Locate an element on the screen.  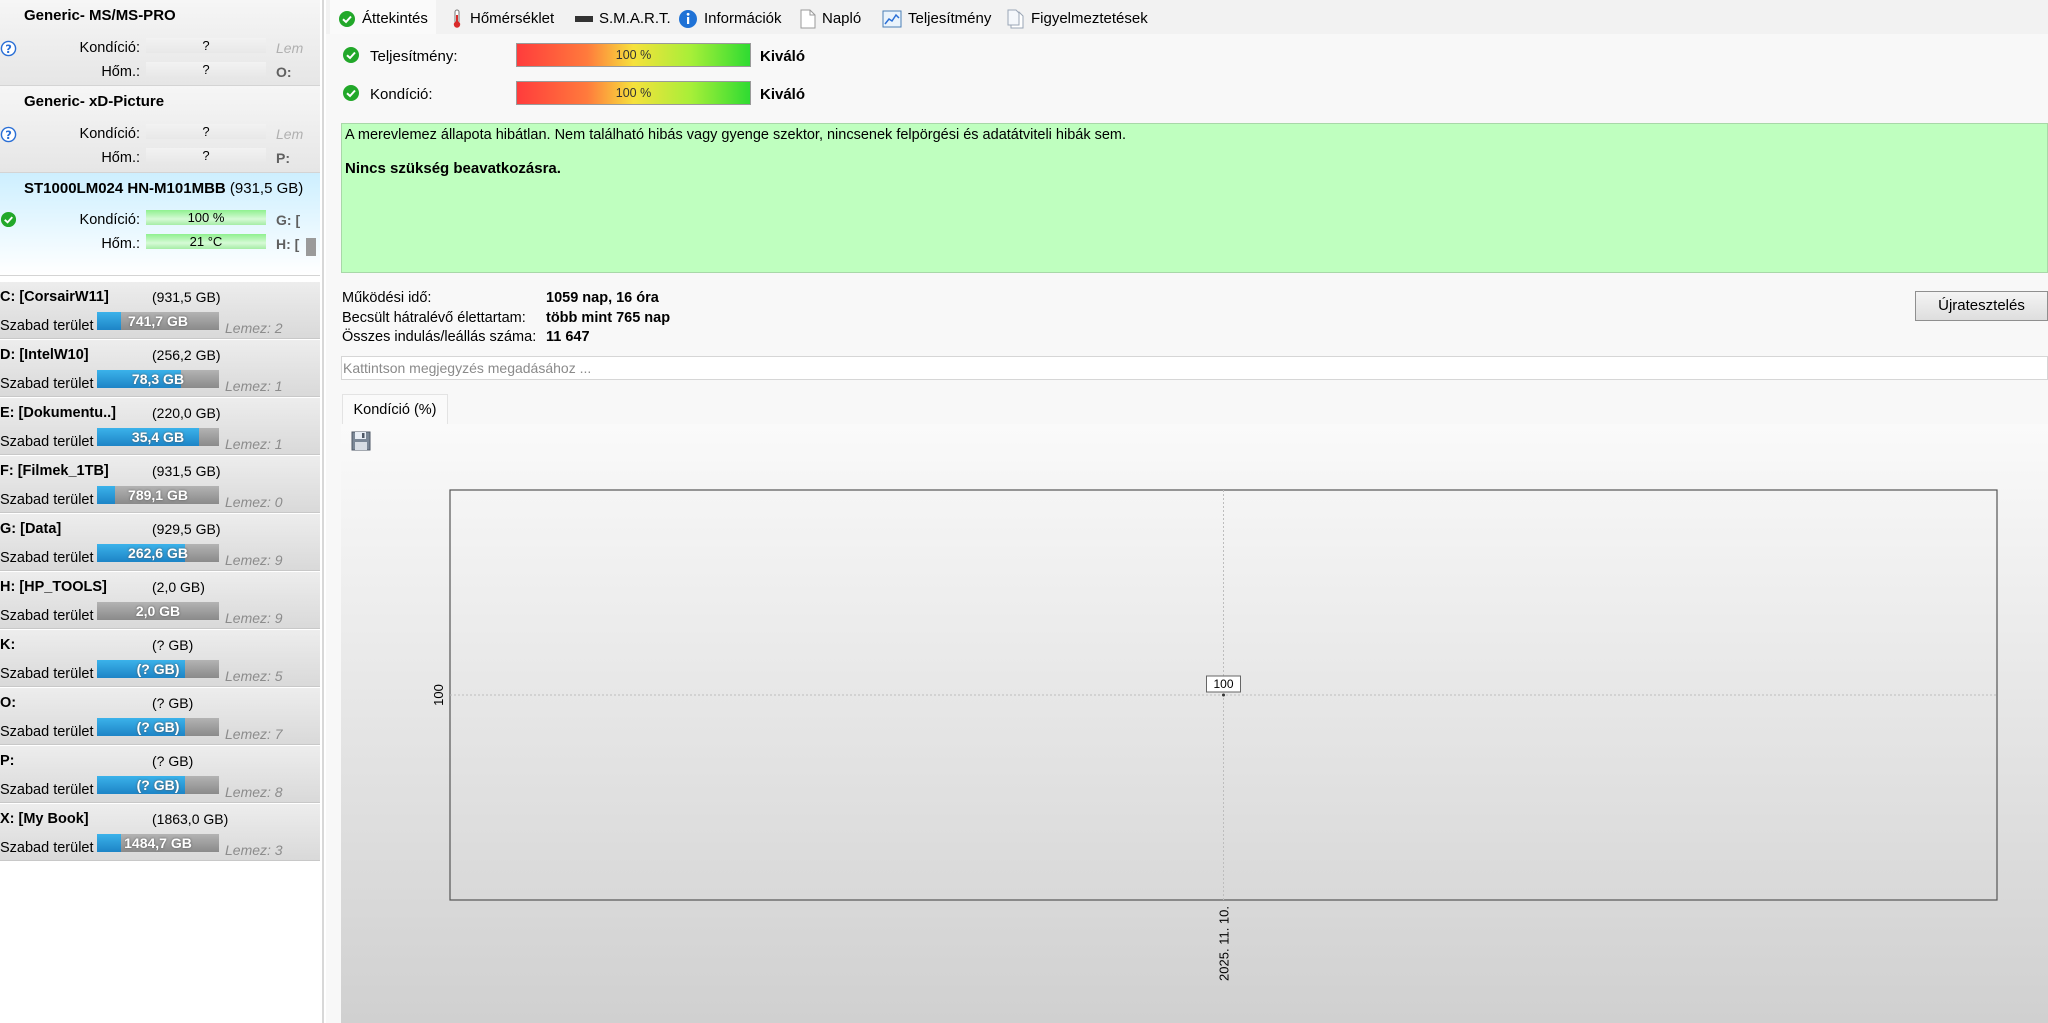
partition-name: K: is located at coordinates (8, 645).